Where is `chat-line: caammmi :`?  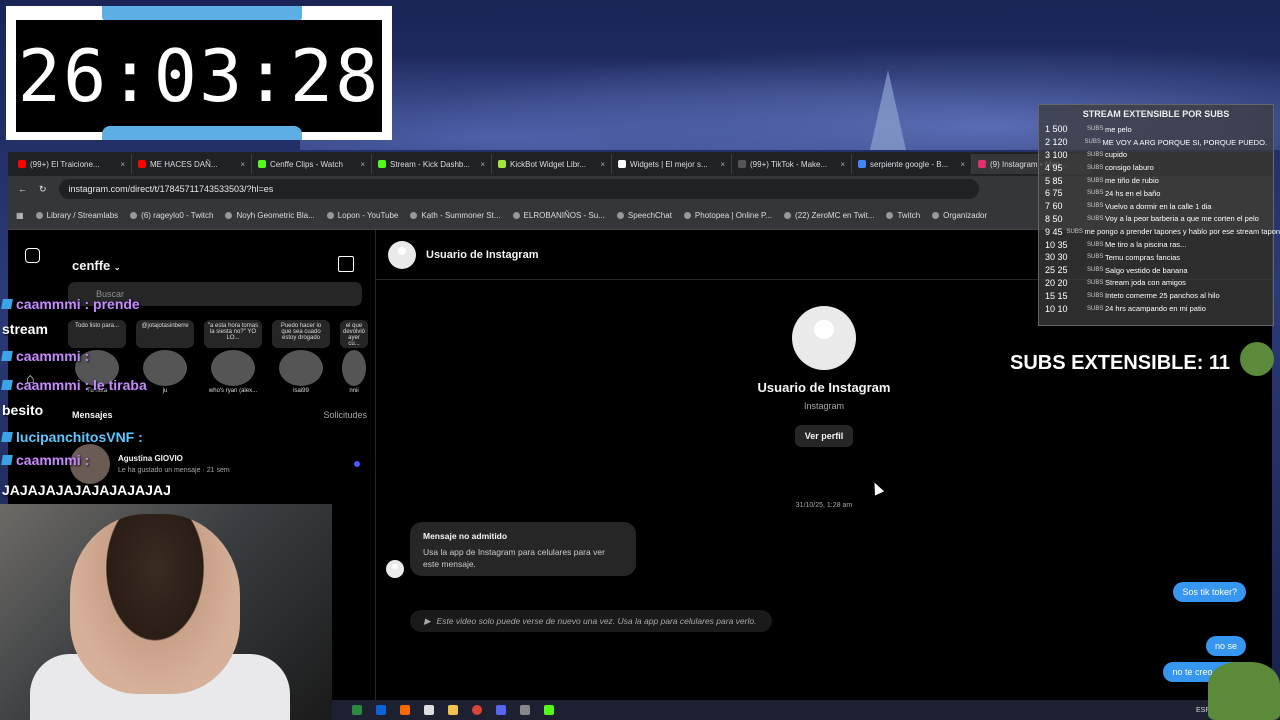 chat-line: caammmi : is located at coordinates (45, 356).